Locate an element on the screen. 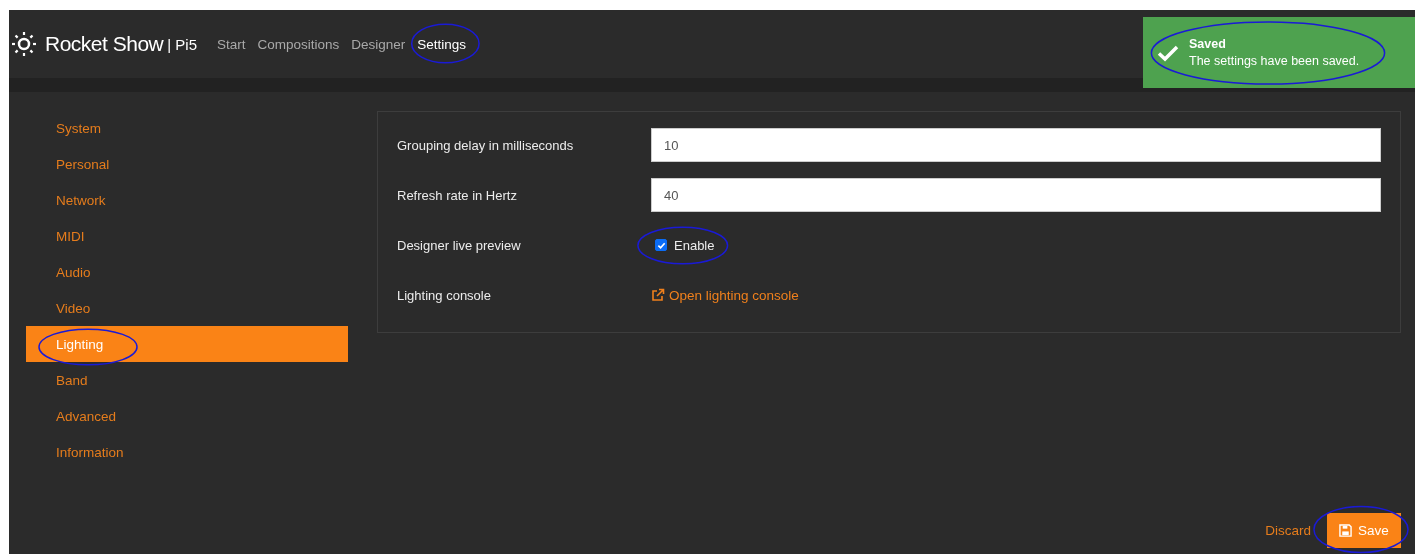 The image size is (1419, 554). setting-label: Designer live preview is located at coordinates (459, 245).